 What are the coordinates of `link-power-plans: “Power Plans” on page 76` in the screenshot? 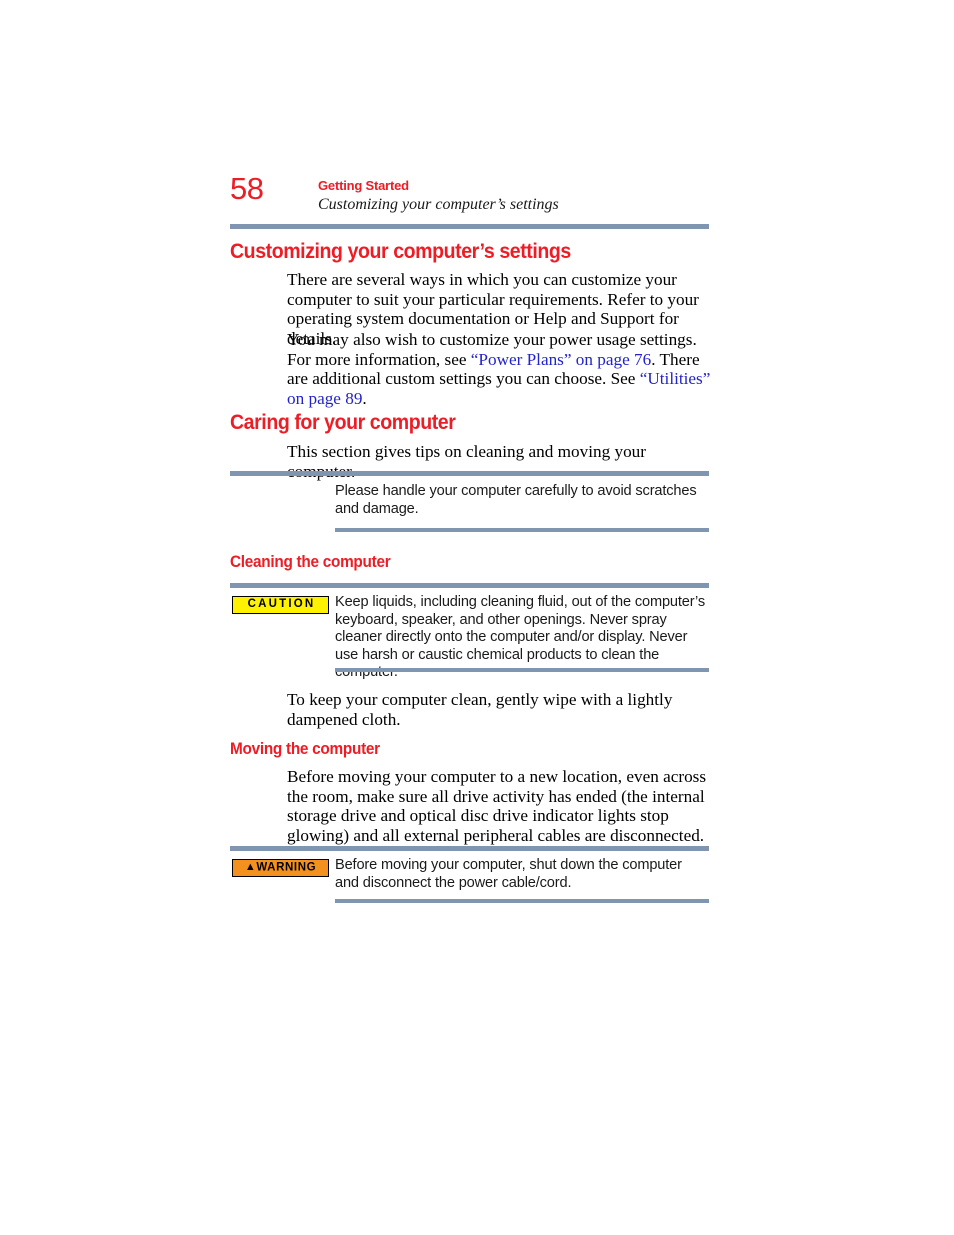 It's located at (561, 359).